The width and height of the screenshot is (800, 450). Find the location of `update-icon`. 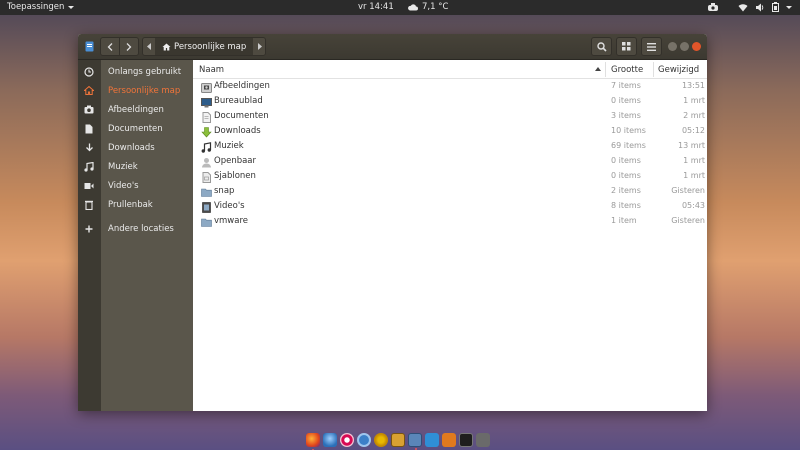

update-icon is located at coordinates (713, 7).